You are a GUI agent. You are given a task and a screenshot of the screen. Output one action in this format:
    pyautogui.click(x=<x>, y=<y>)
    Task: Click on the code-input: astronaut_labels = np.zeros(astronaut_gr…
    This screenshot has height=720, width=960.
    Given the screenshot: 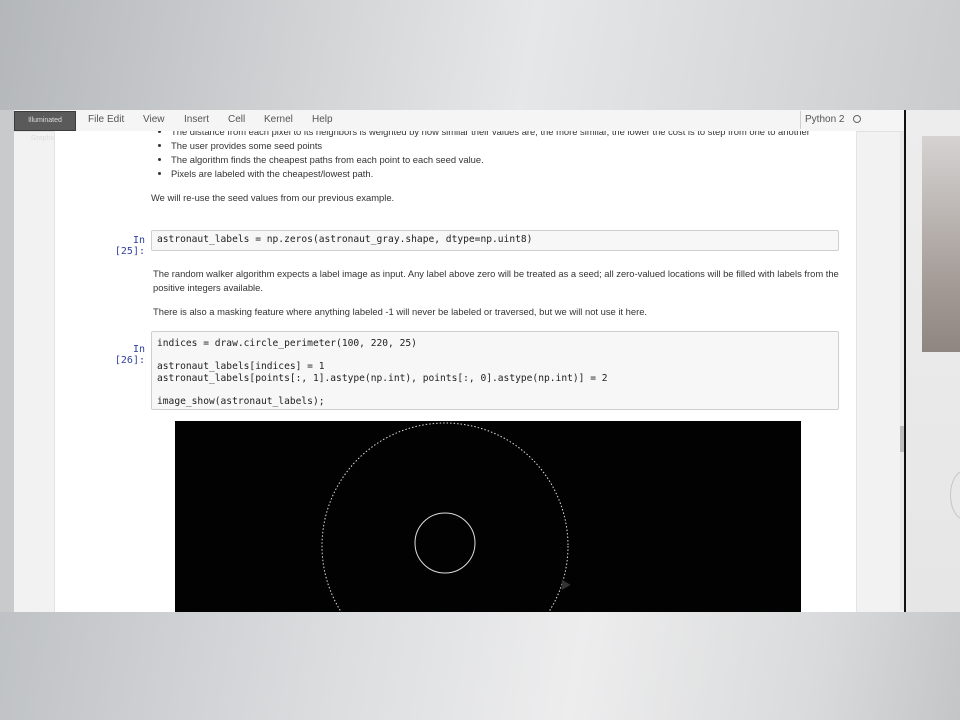 What is the action you would take?
    pyautogui.click(x=495, y=240)
    